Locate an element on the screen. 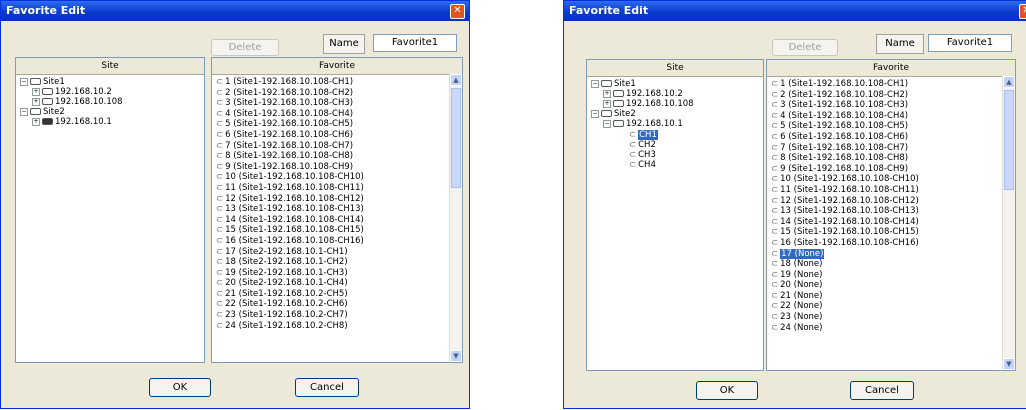 This screenshot has height=410, width=1026. favorite-item: ⊂ 19 (None) is located at coordinates (891, 275).